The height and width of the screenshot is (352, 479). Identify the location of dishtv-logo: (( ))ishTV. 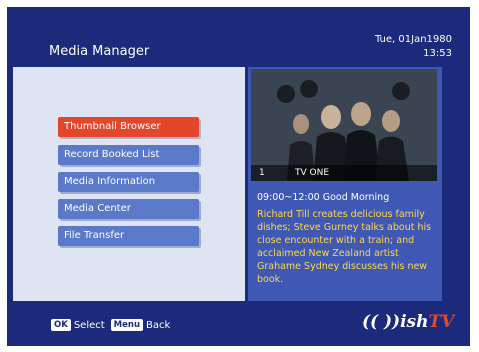
(408, 322).